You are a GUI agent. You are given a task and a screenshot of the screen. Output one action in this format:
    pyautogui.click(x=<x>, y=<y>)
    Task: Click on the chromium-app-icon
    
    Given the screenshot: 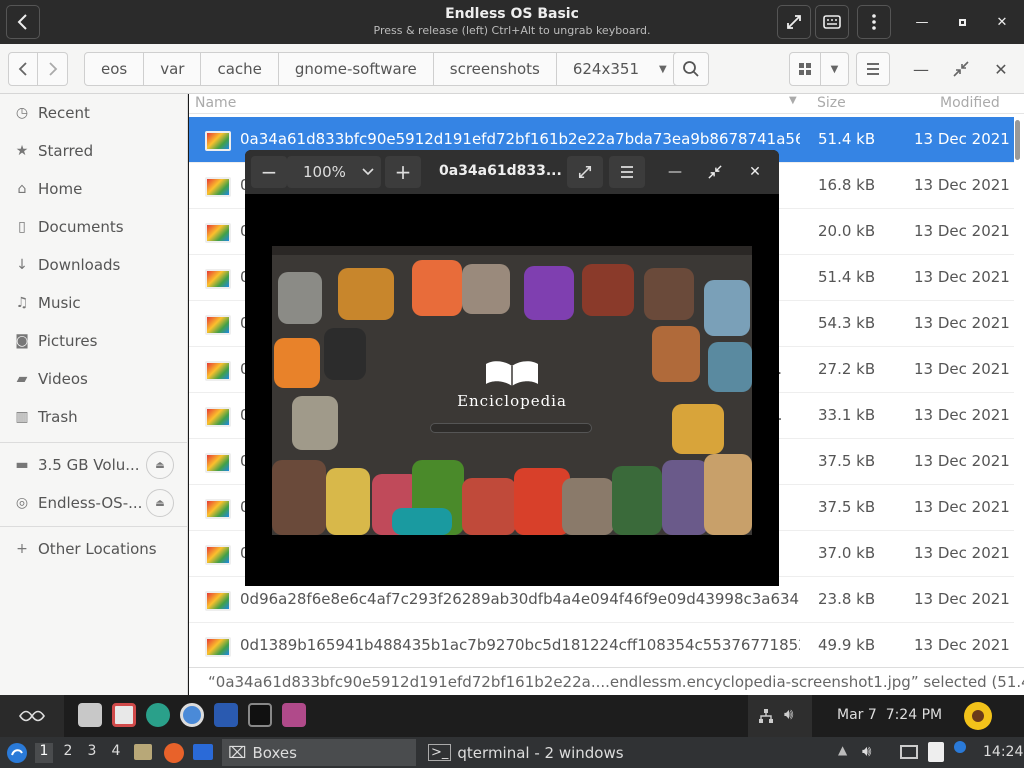 What is the action you would take?
    pyautogui.click(x=192, y=715)
    